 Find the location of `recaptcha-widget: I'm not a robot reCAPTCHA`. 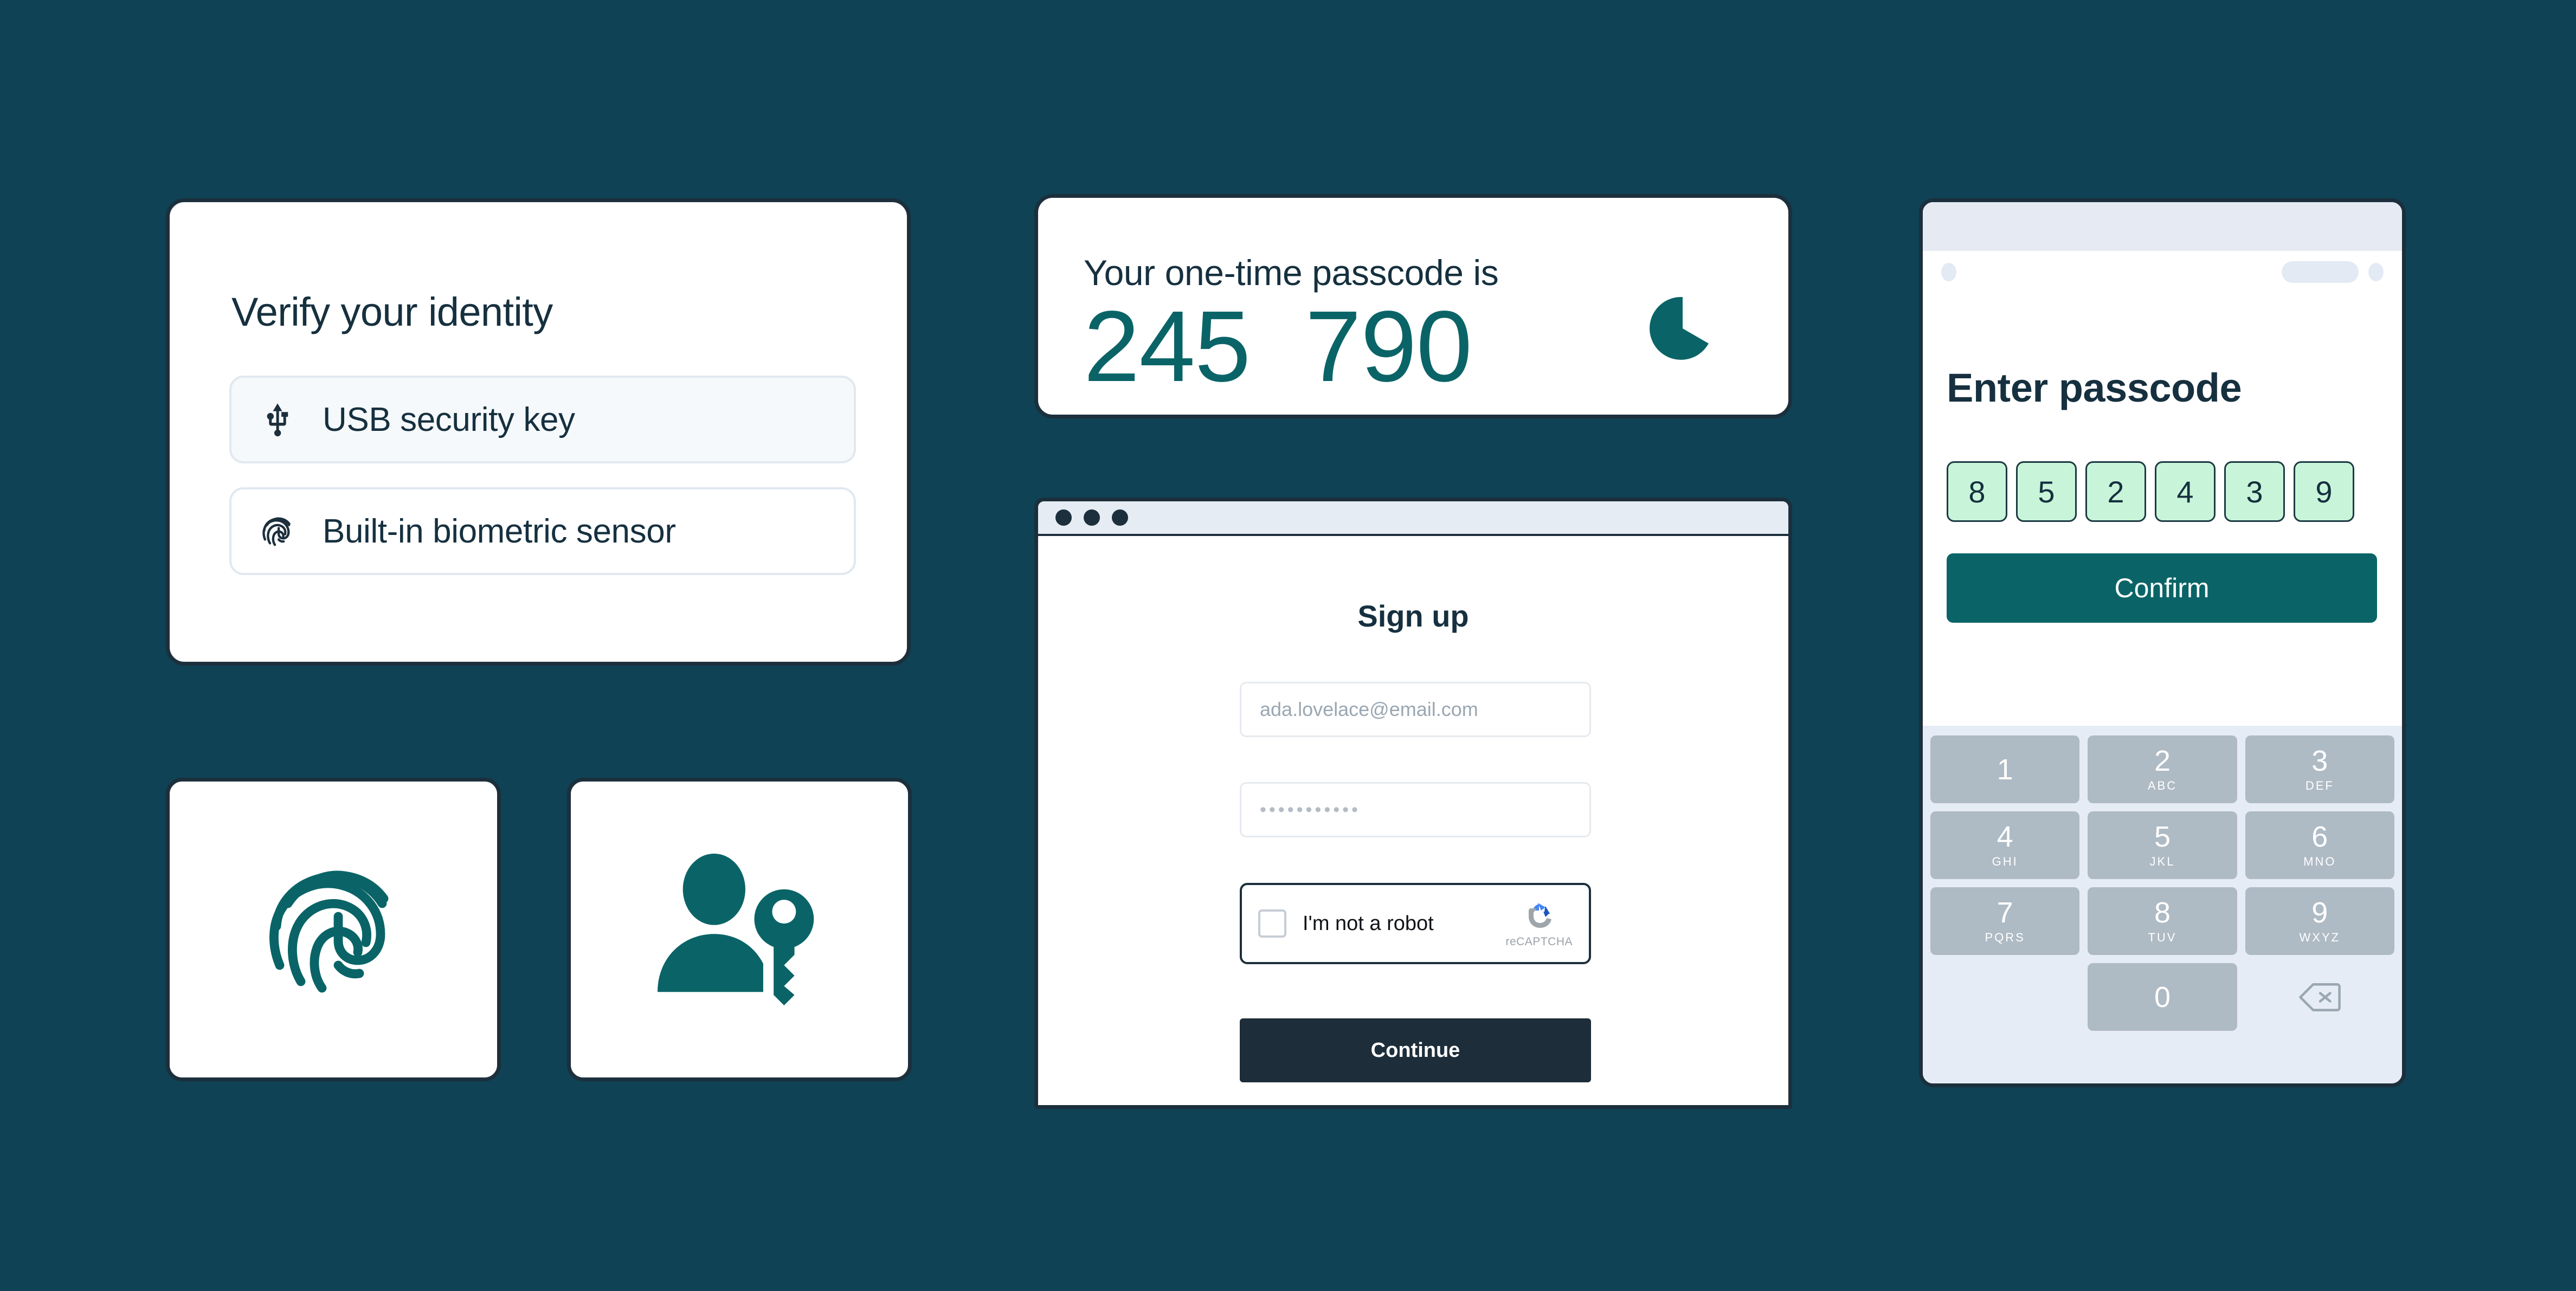

recaptcha-widget: I'm not a robot reCAPTCHA is located at coordinates (1415, 923).